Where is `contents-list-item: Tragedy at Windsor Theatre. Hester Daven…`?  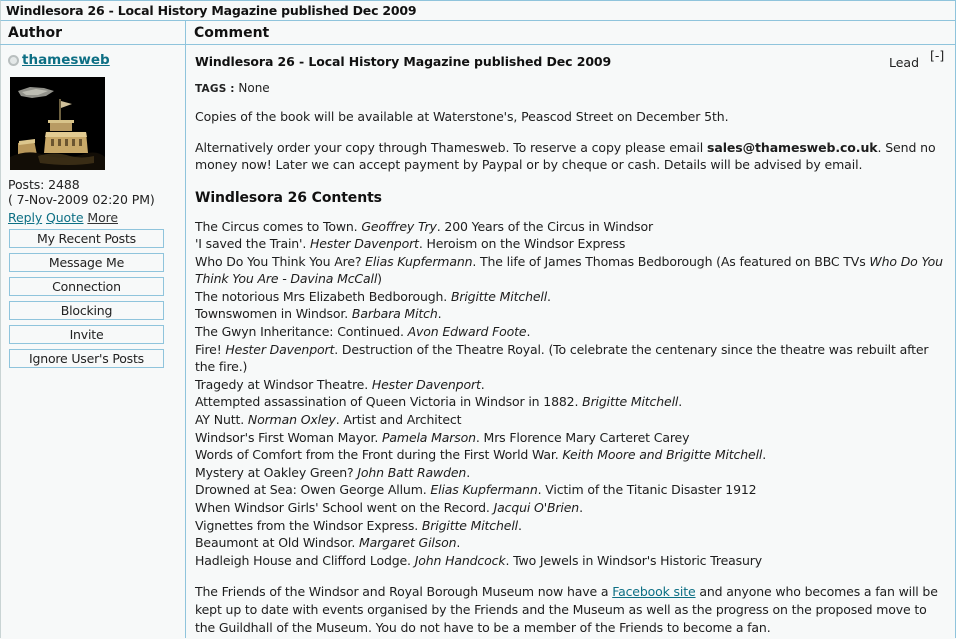 contents-list-item: Tragedy at Windsor Theatre. Hester Daven… is located at coordinates (570, 385).